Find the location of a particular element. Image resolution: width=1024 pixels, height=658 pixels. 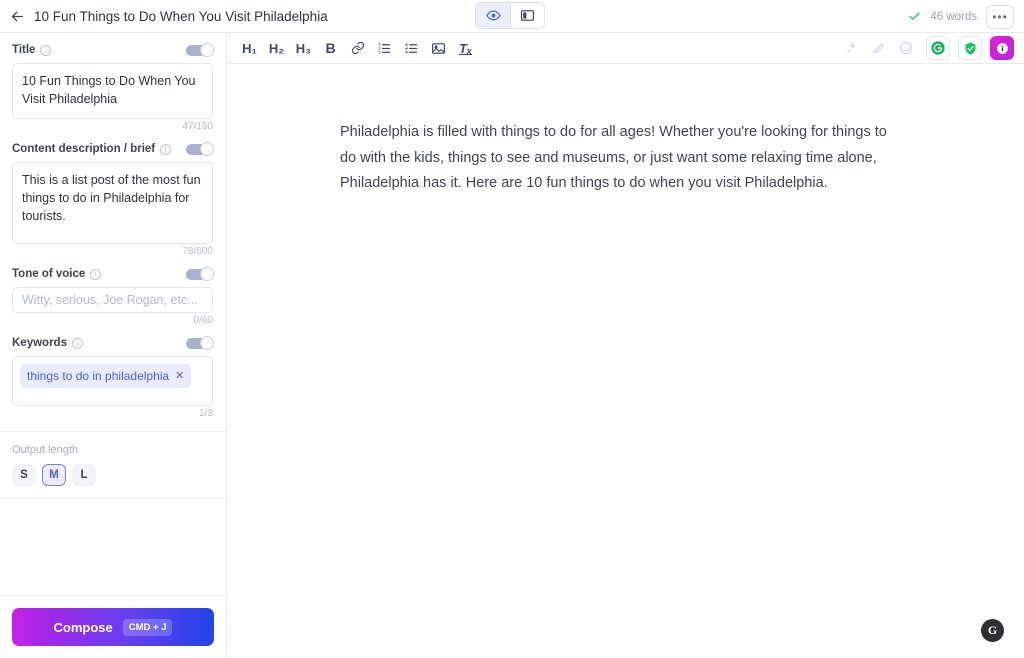

sparkle-icon is located at coordinates (851, 47).